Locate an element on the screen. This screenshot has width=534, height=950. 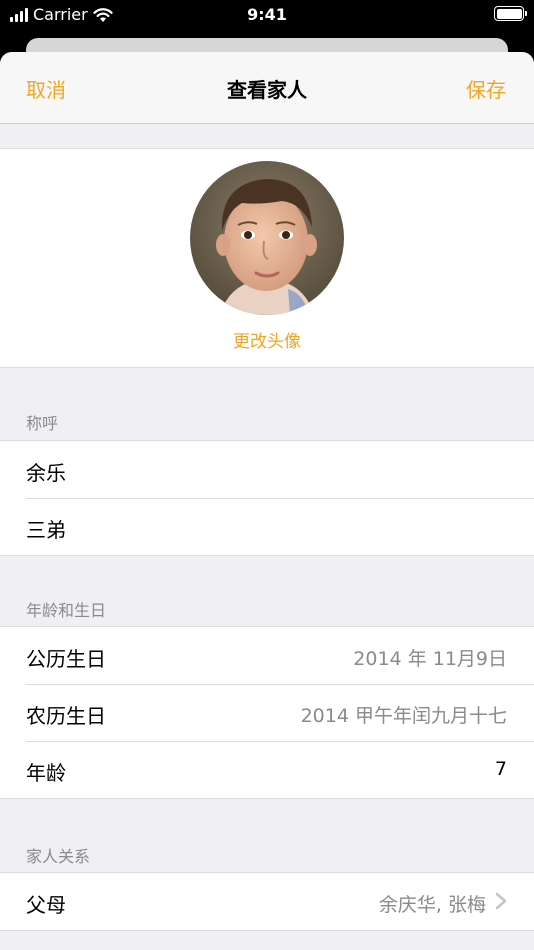
lunar-birthday-row: 农历生日 2014 甲午年闰九月十七 is located at coordinates (267, 712).